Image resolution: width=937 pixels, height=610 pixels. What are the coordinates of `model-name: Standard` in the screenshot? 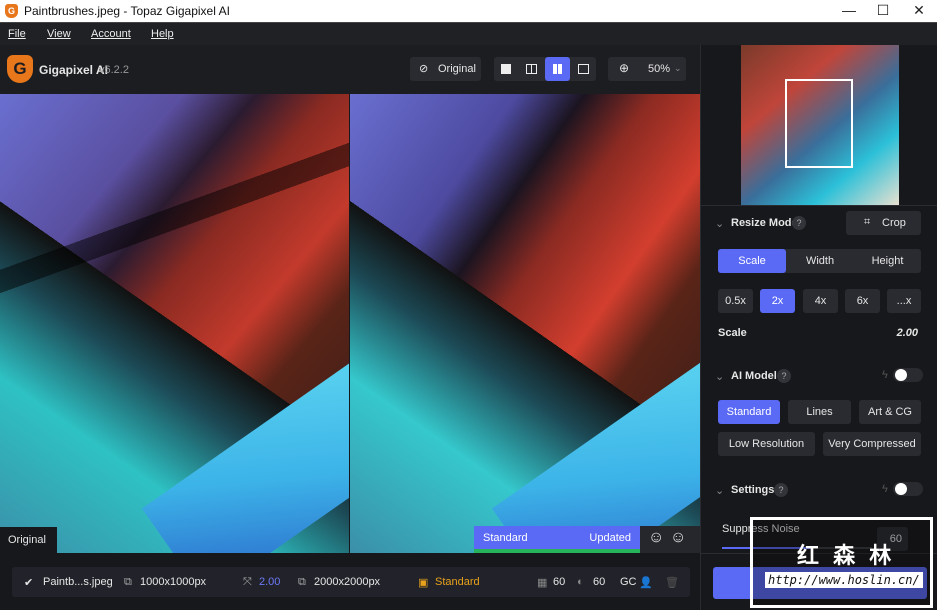 It's located at (457, 582).